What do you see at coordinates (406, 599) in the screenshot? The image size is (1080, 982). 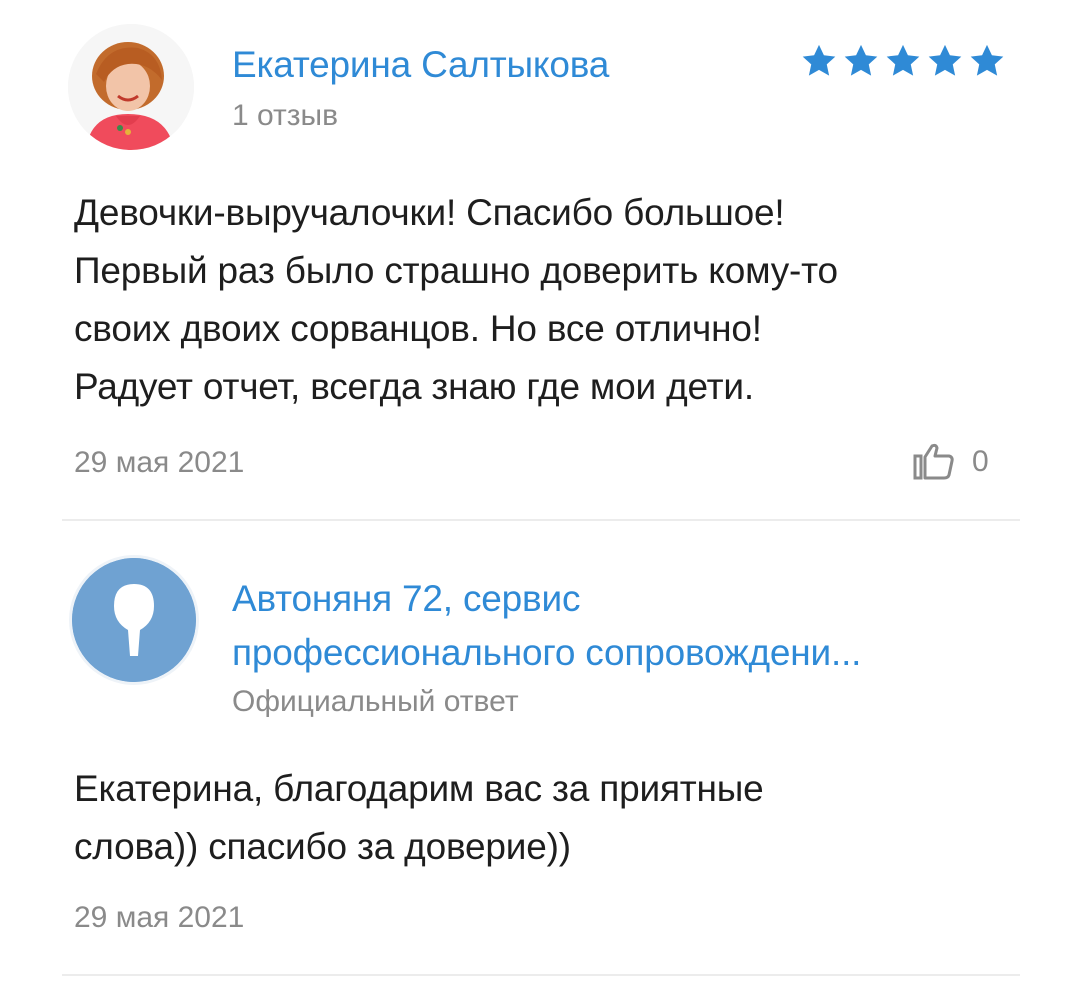 I see `company-name-line1: Автоняня 72, сервис` at bounding box center [406, 599].